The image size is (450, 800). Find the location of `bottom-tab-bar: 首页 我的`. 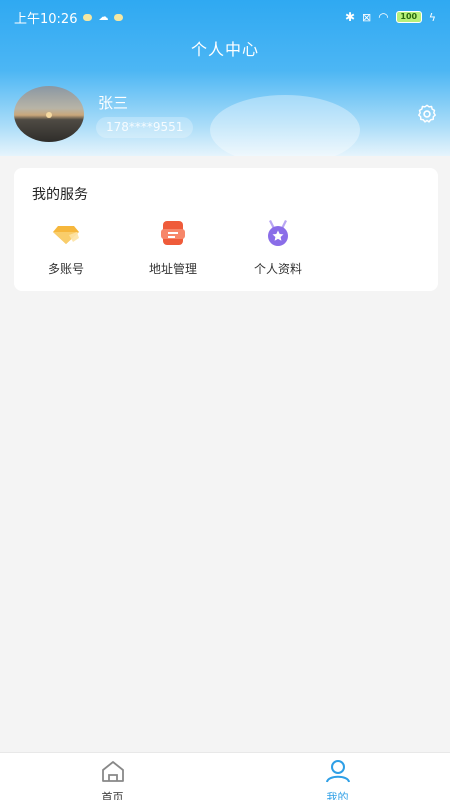

bottom-tab-bar: 首页 我的 is located at coordinates (225, 776).